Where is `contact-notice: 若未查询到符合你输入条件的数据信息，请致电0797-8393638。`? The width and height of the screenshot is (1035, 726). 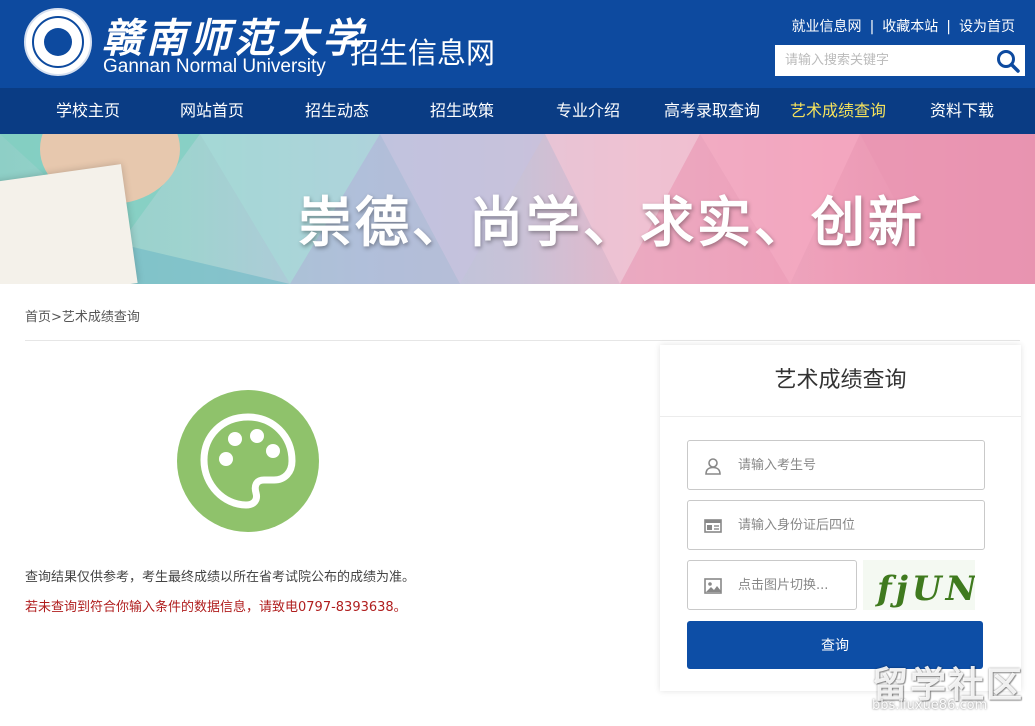
contact-notice: 若未查询到符合你输入条件的数据信息，请致电0797-8393638。 is located at coordinates (216, 607).